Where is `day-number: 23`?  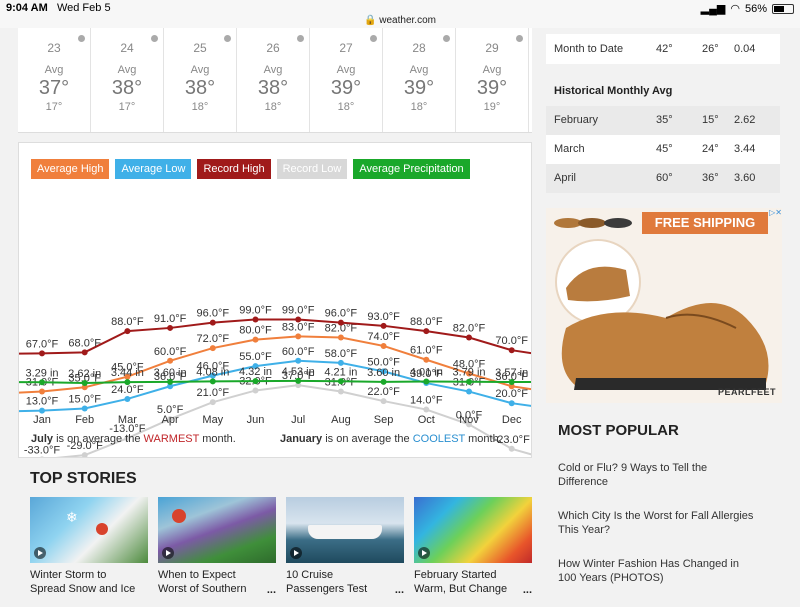 day-number: 23 is located at coordinates (54, 48).